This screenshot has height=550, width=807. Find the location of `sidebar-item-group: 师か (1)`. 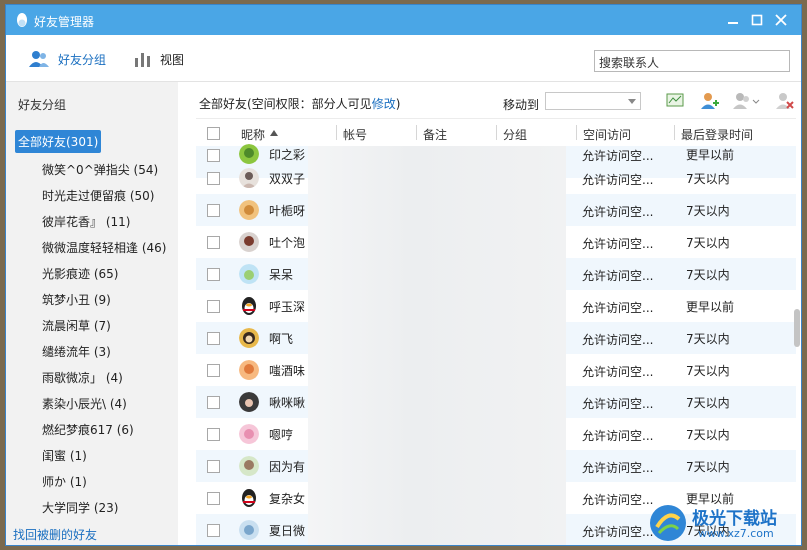

sidebar-item-group: 师か (1) is located at coordinates (64, 481).